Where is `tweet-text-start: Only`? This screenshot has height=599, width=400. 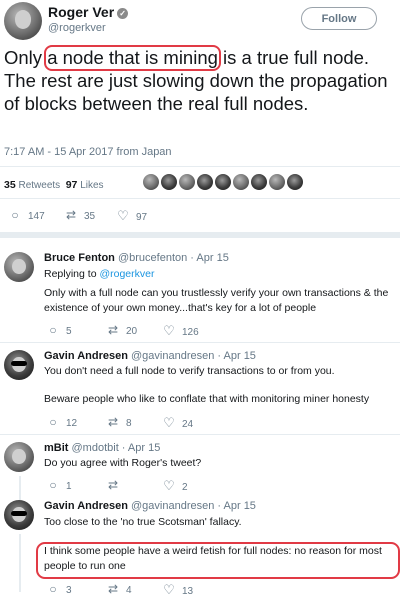
tweet-text-start: Only is located at coordinates (26, 57).